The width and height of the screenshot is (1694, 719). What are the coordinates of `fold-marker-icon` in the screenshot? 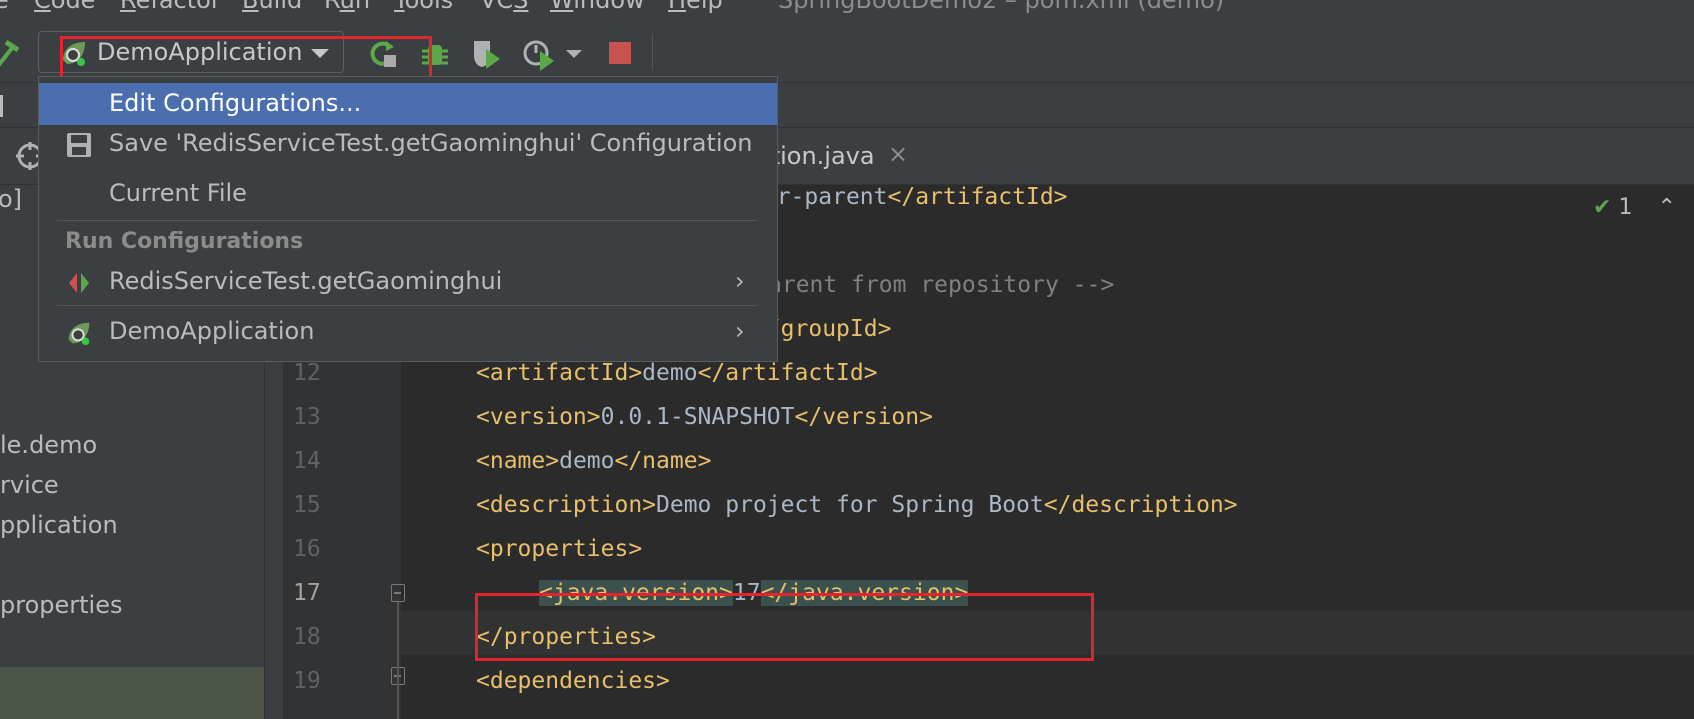 It's located at (398, 593).